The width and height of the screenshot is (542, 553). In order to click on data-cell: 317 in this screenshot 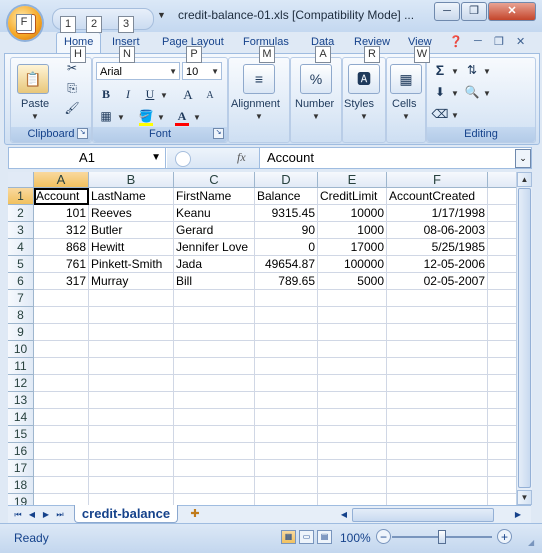, I will do `click(61, 281)`.